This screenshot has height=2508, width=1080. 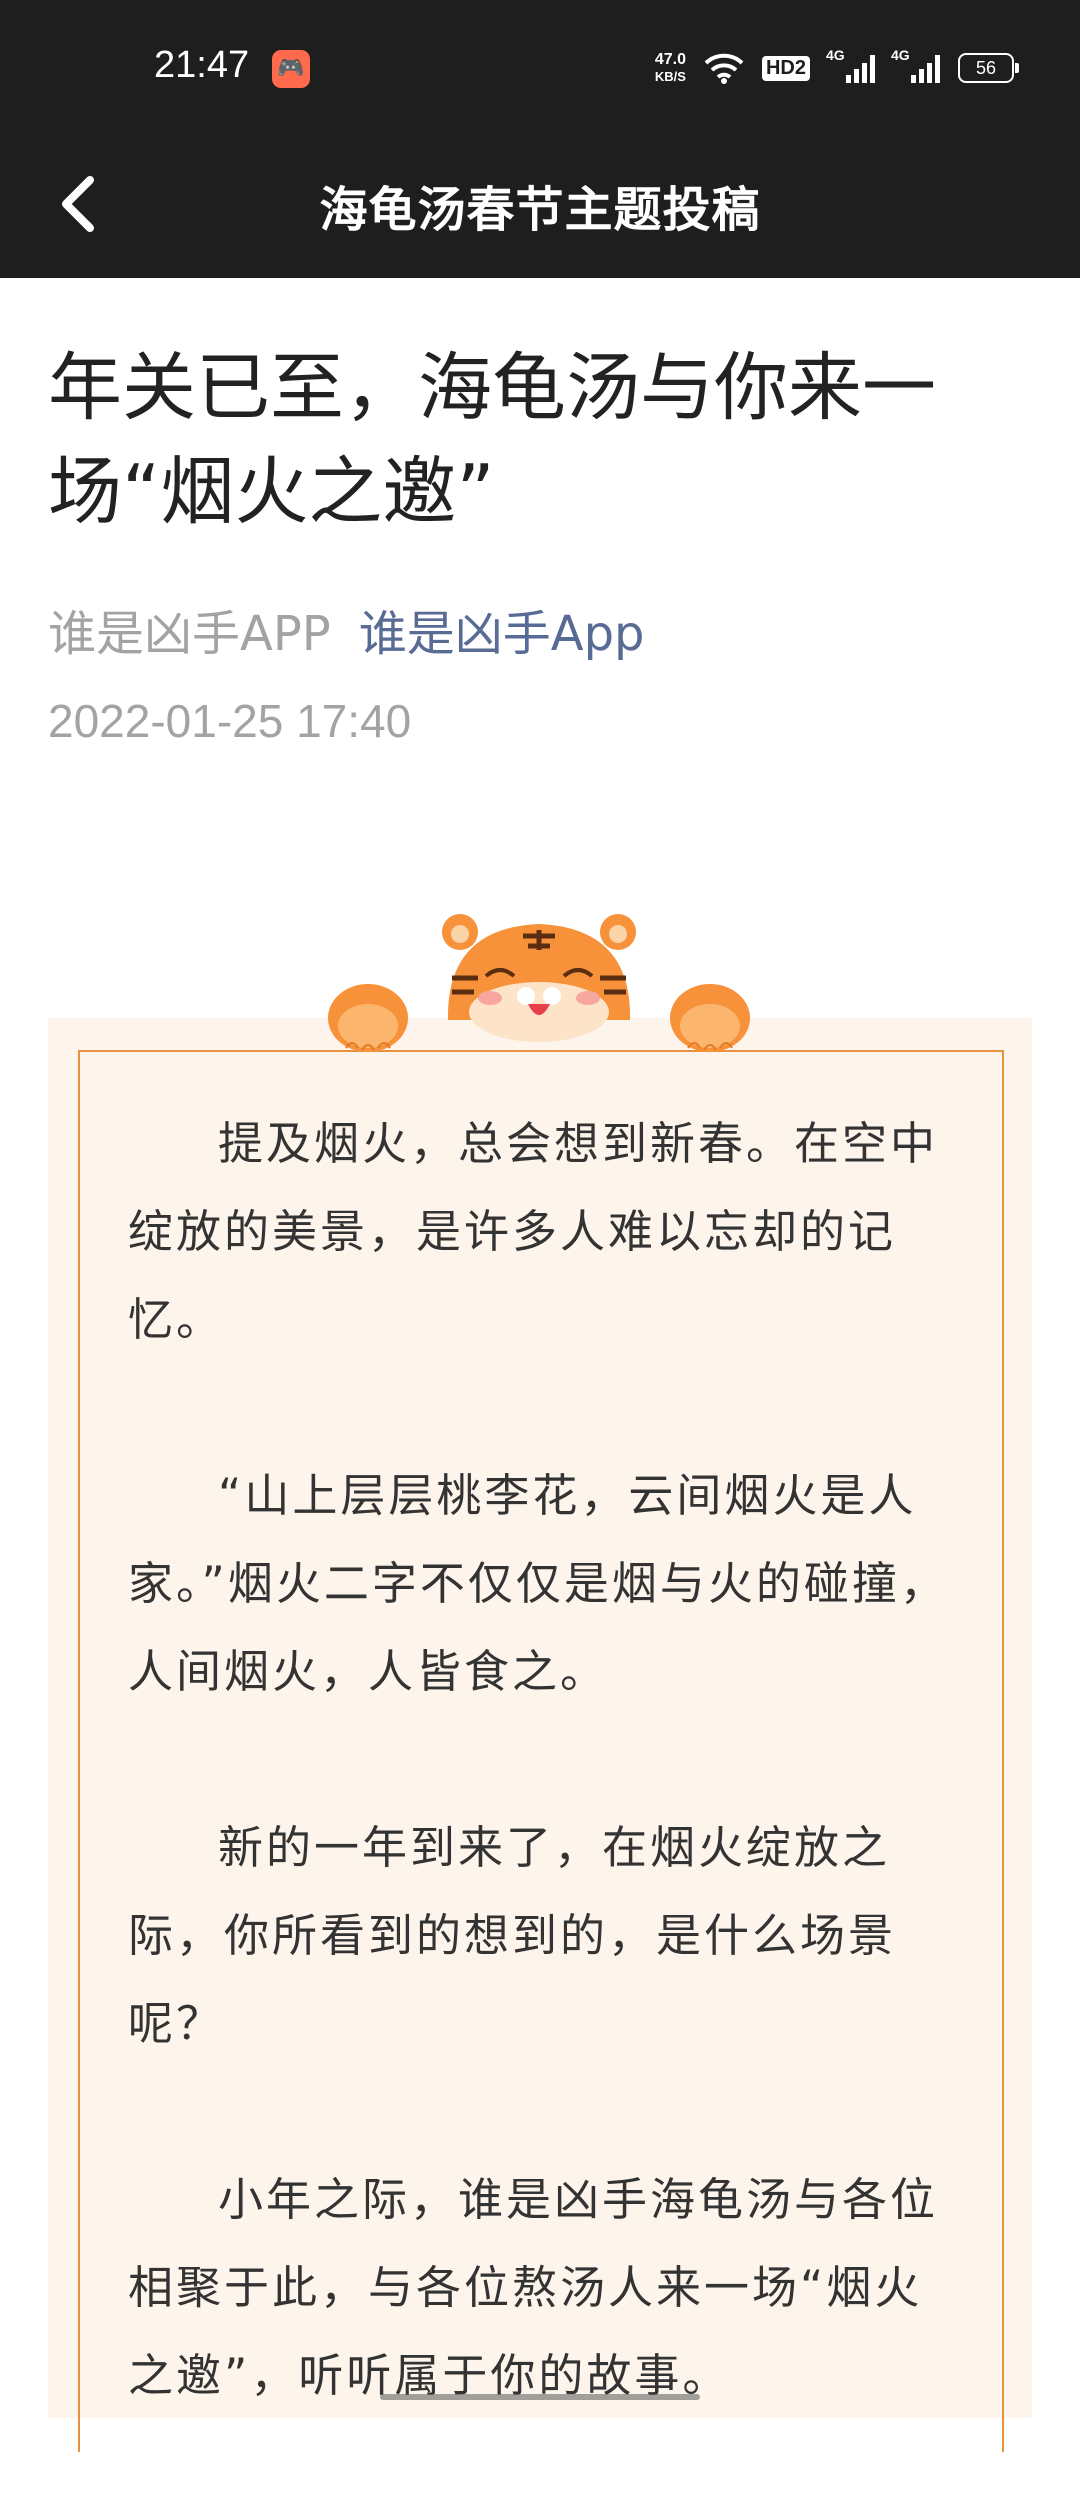 What do you see at coordinates (785, 68) in the screenshot?
I see `hd-voice-icon: HD2` at bounding box center [785, 68].